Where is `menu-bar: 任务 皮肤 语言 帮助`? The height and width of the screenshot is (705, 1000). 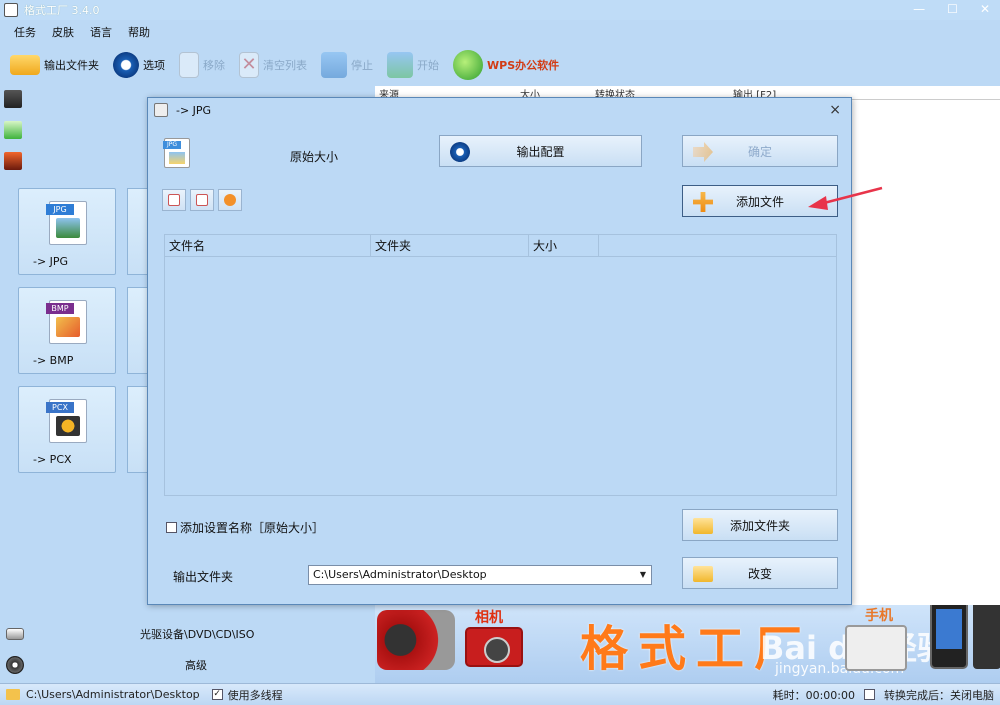 menu-bar: 任务 皮肤 语言 帮助 is located at coordinates (500, 32).